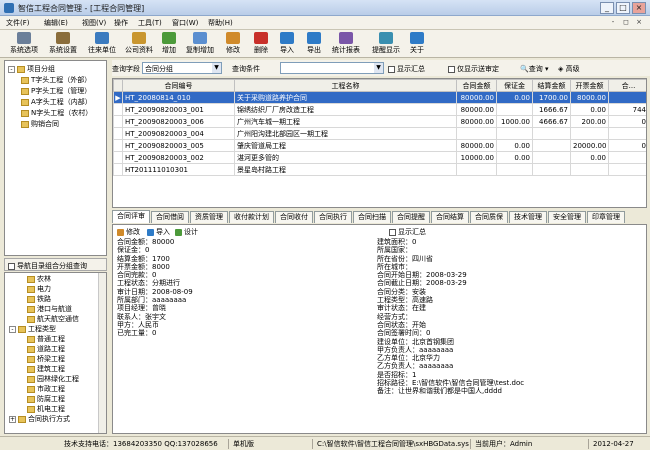  I want to click on system-options-button: 系统选项, so click(24, 44).